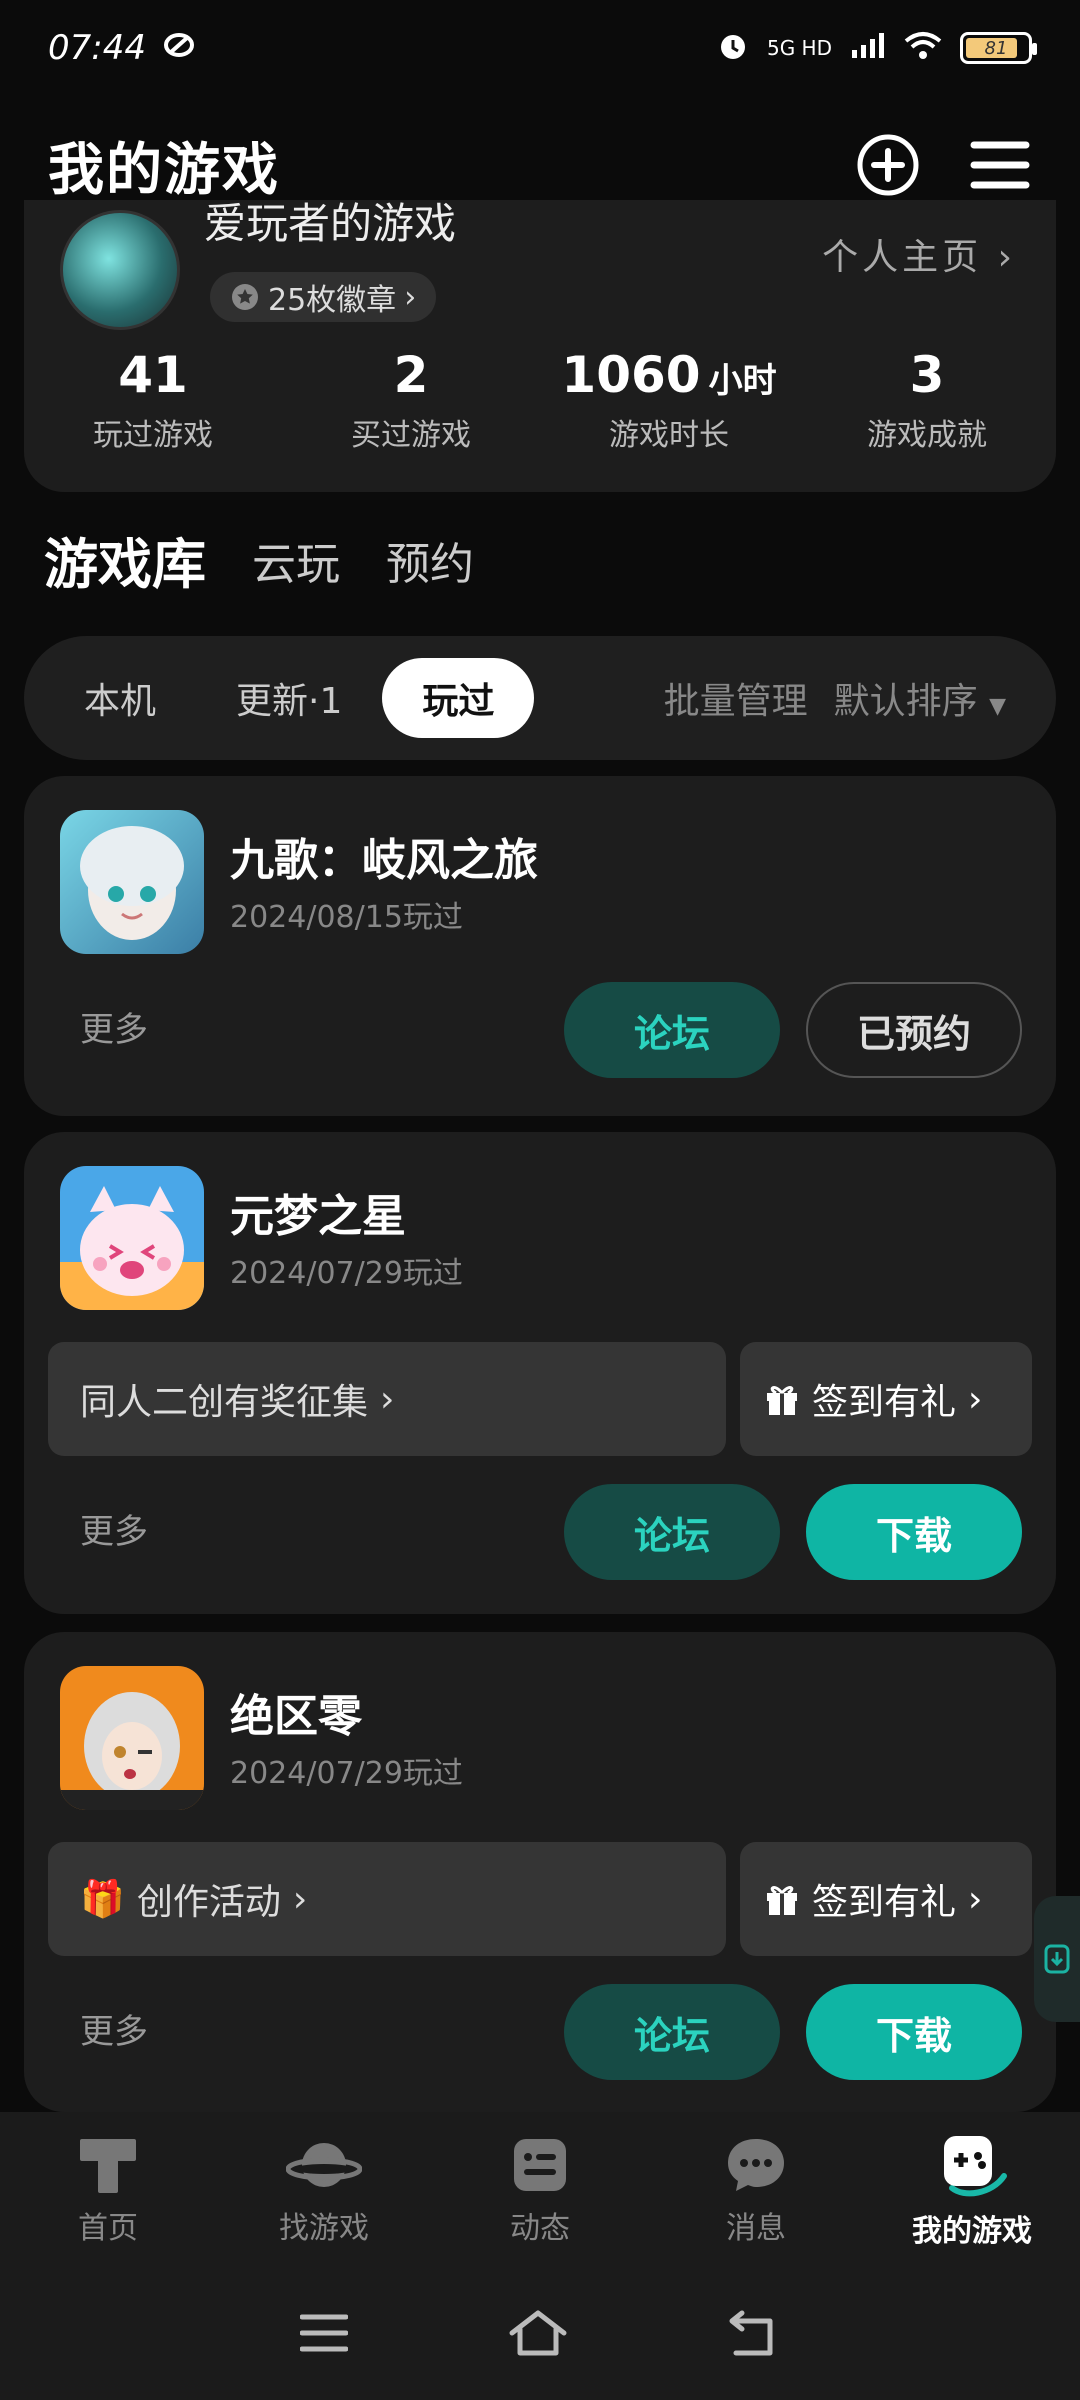 Image resolution: width=1080 pixels, height=2400 pixels. I want to click on recent-apps-button, so click(324, 2335).